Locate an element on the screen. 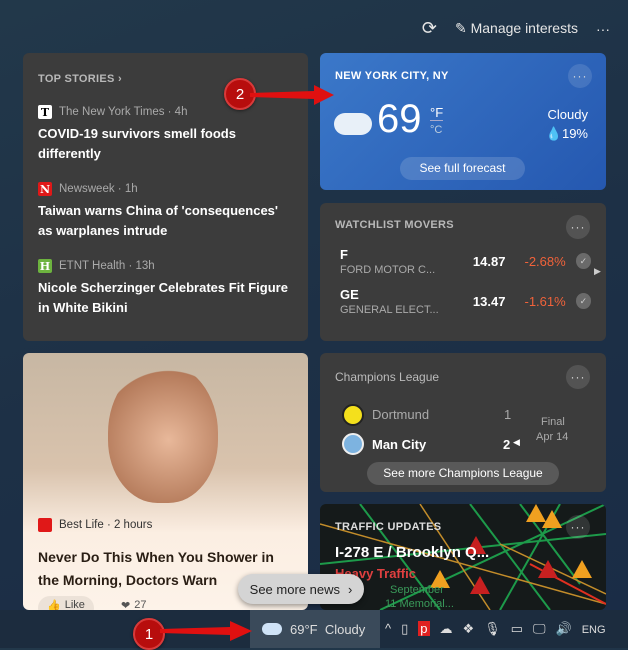  stock-change: -1.61% is located at coordinates (545, 301).